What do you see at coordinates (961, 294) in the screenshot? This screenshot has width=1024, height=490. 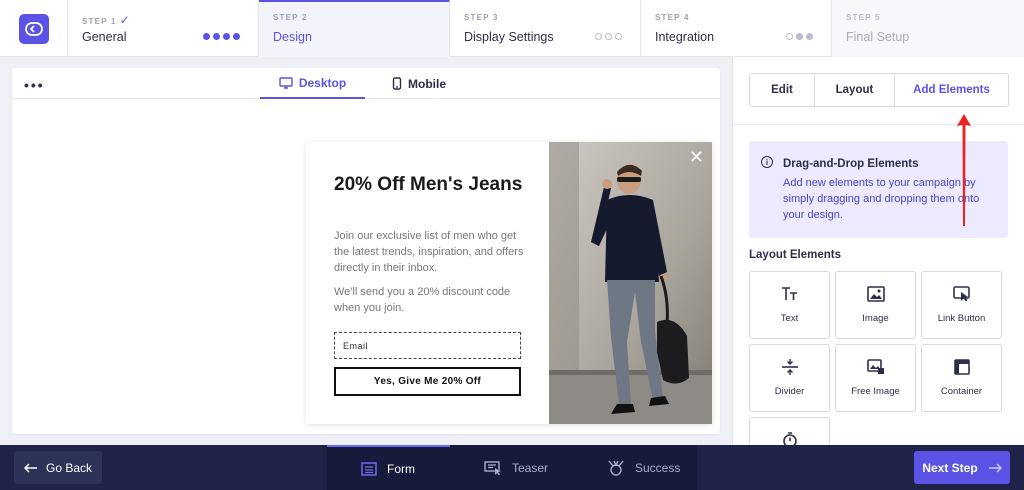 I see `link-button-icon` at bounding box center [961, 294].